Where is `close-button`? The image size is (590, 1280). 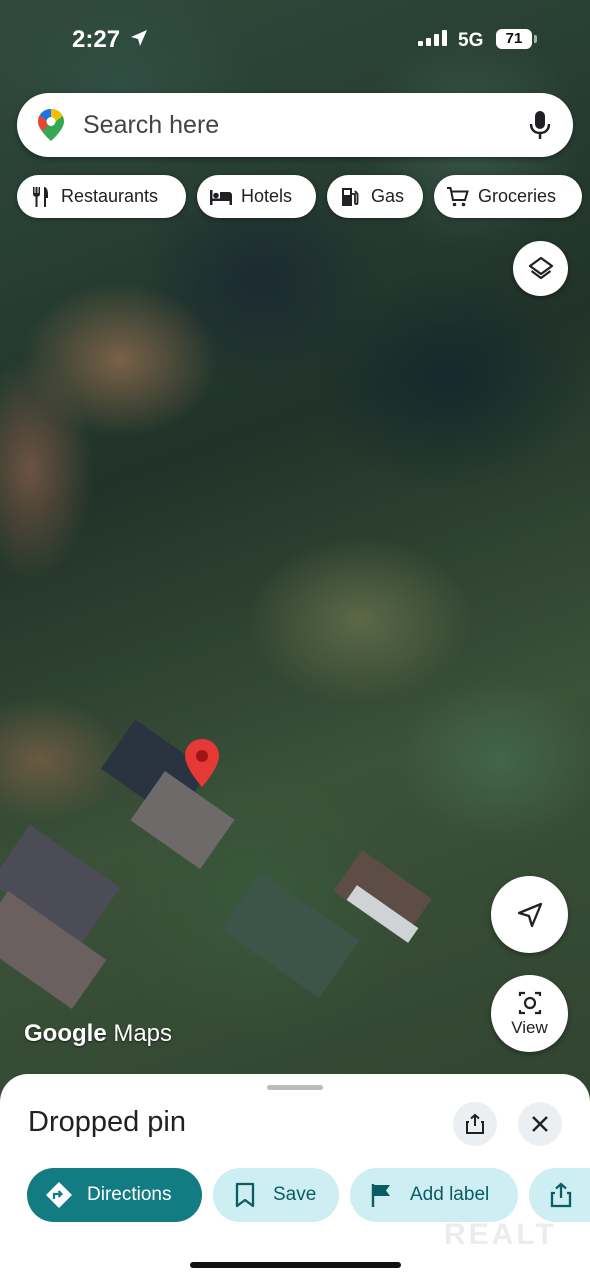 close-button is located at coordinates (540, 1124).